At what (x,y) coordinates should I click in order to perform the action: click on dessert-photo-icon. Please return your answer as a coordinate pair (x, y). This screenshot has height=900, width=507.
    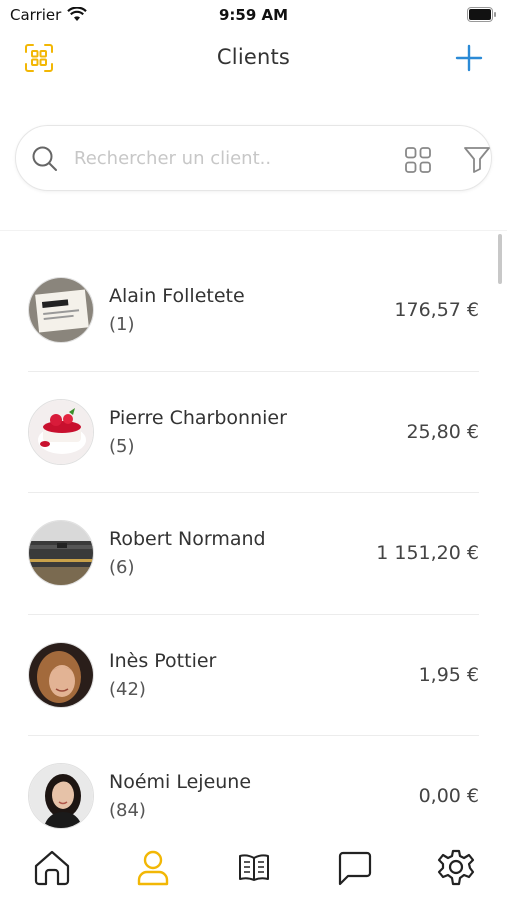
    Looking at the image, I should click on (61, 431).